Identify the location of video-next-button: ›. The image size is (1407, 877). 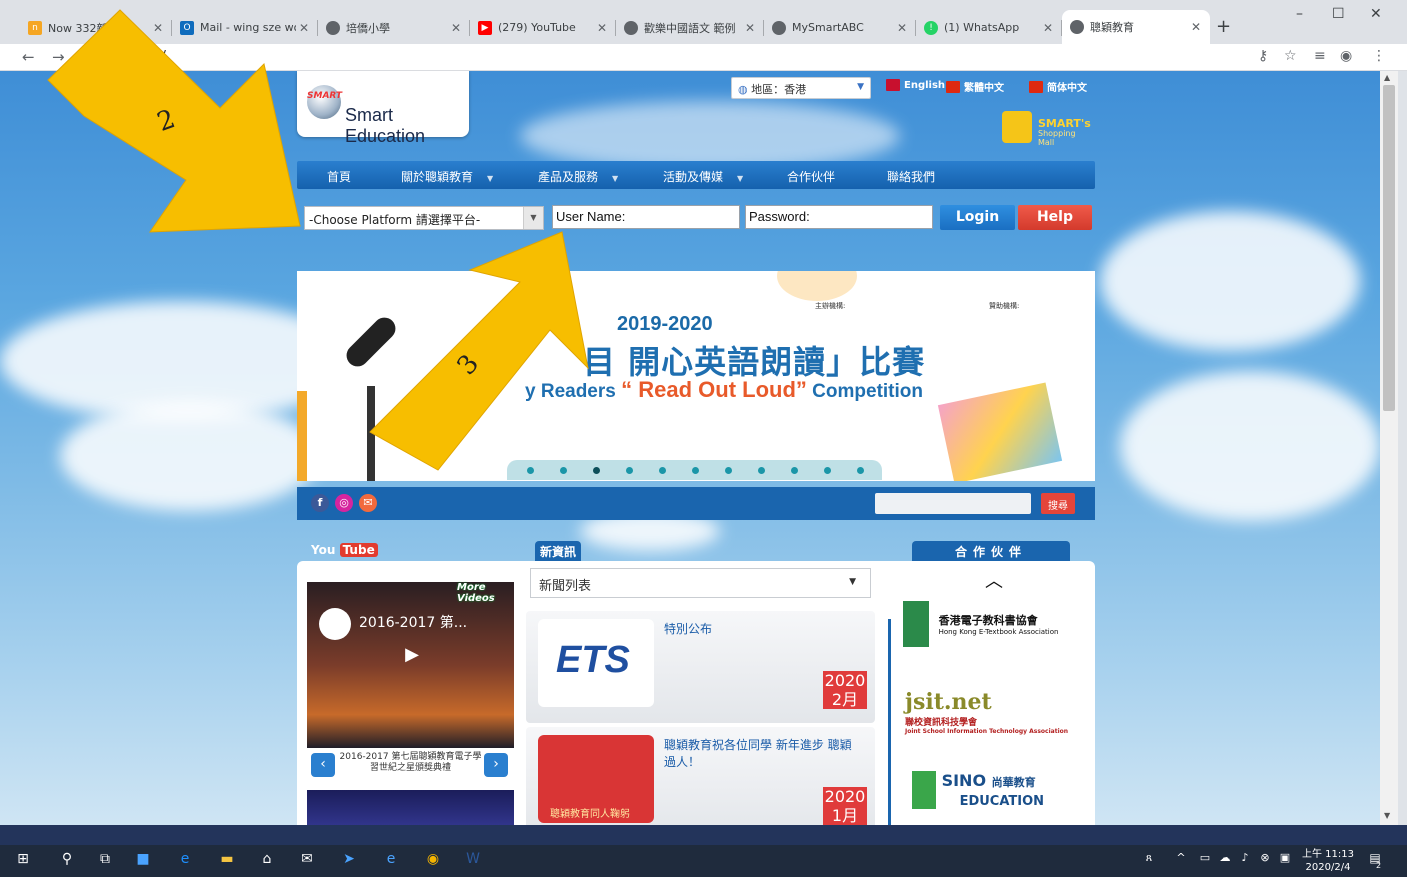
(496, 765).